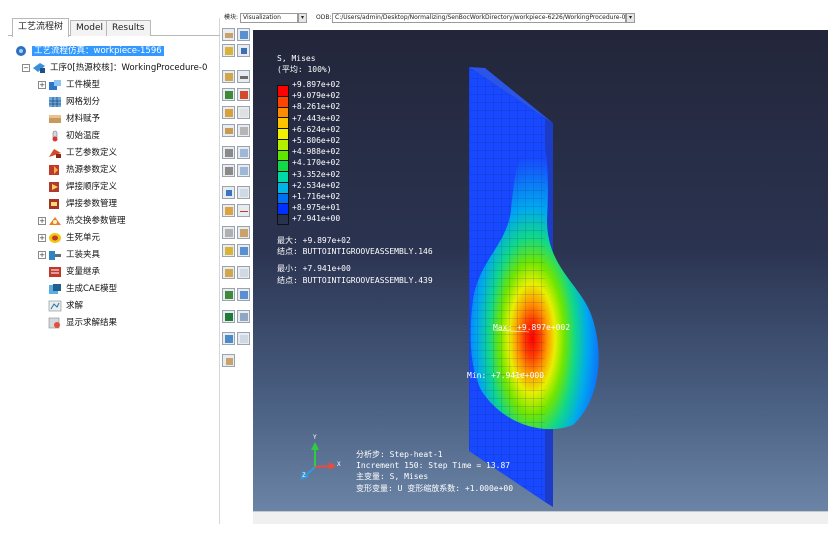 This screenshot has height=536, width=839. Describe the element at coordinates (228, 360) in the screenshot. I see `edit-tool-button` at that location.